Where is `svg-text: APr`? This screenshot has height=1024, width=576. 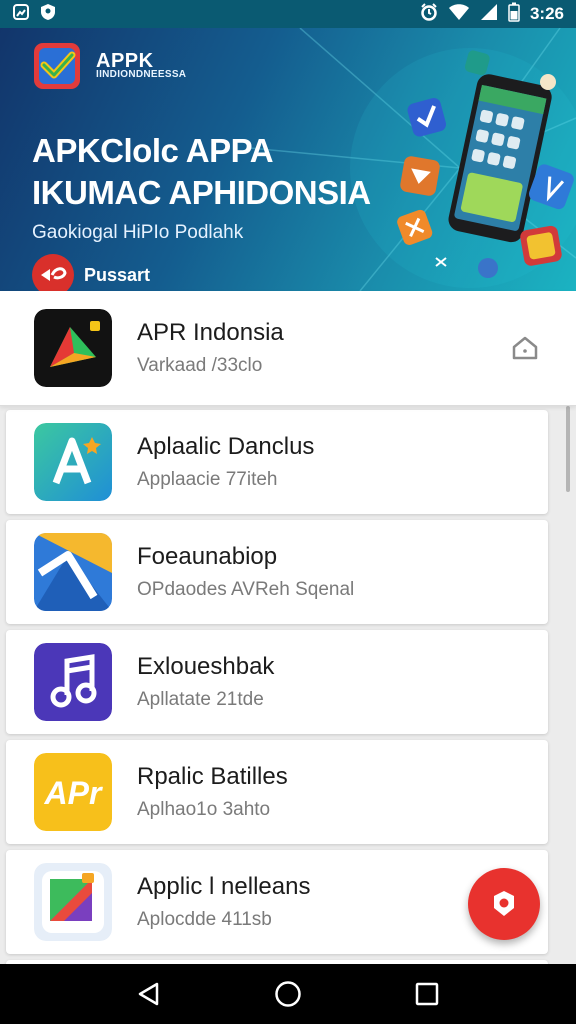
svg-text: APr is located at coordinates (73, 793).